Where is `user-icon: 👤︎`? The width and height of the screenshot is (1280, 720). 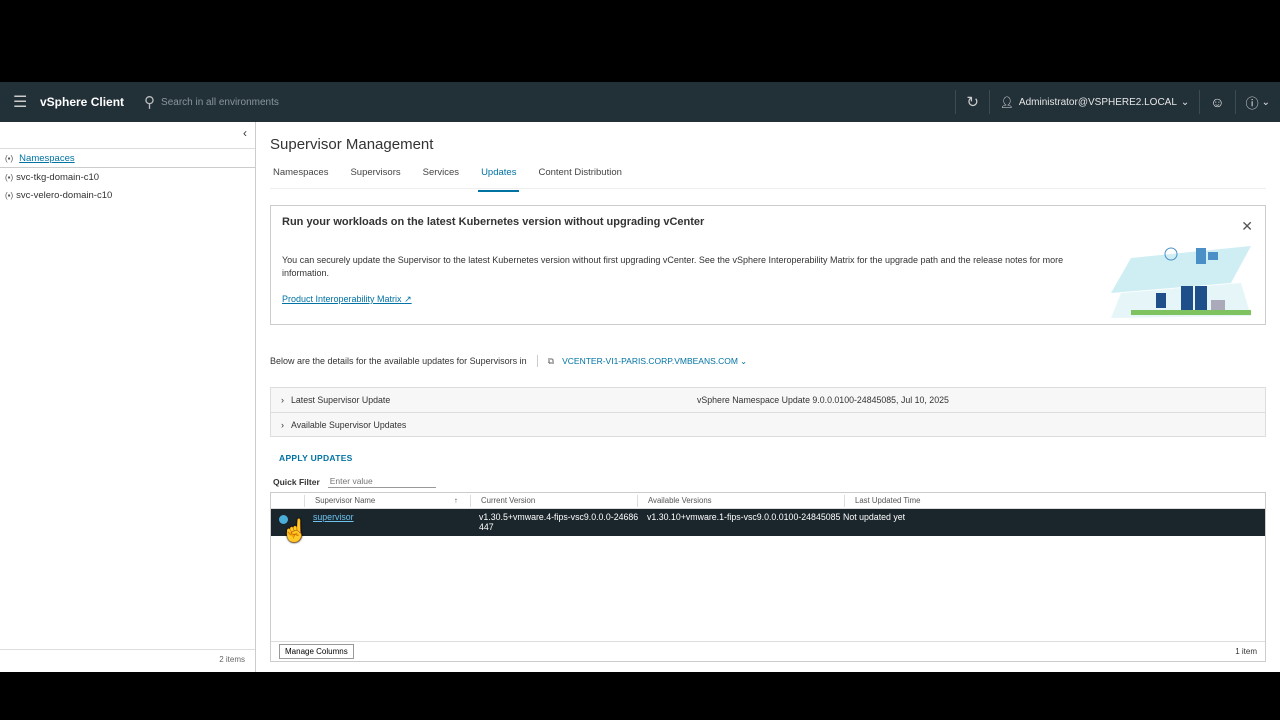 user-icon: 👤︎ is located at coordinates (1006, 102).